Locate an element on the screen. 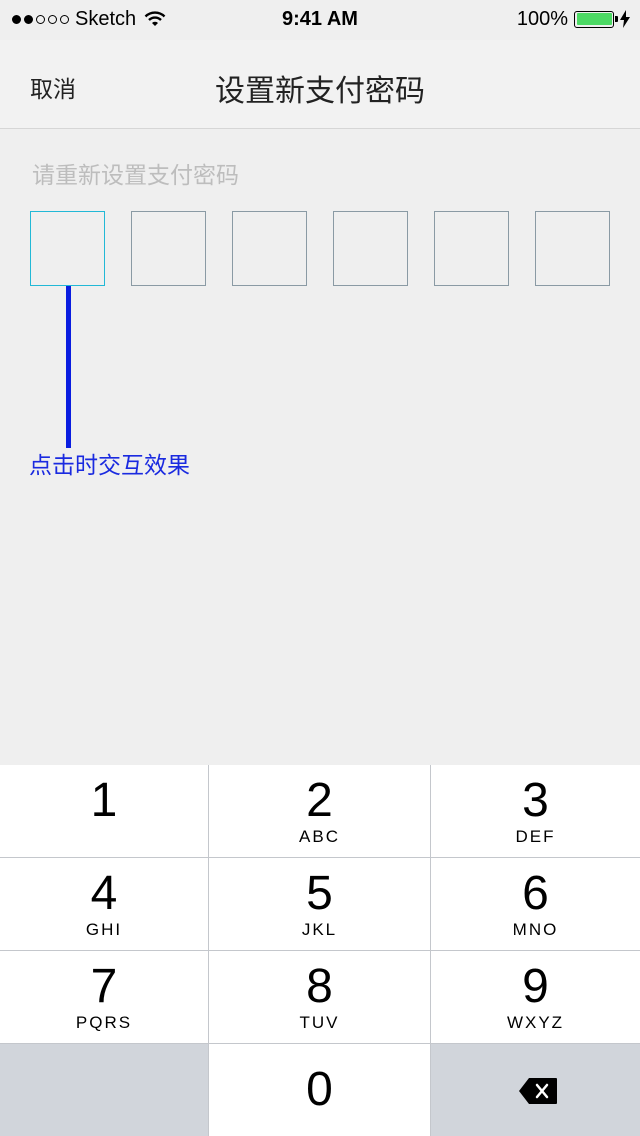 Image resolution: width=640 pixels, height=1136 pixels. battery-icon is located at coordinates (596, 19).